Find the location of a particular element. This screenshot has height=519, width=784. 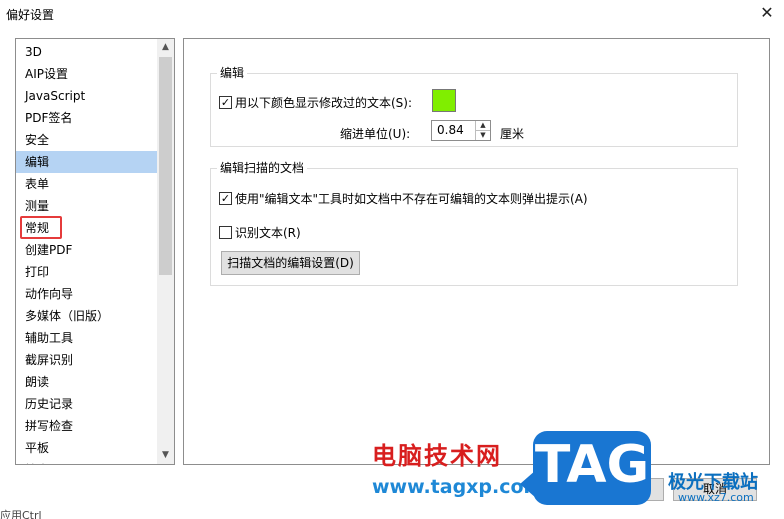

popup-prompt-checkbox: ✓ is located at coordinates (225, 198).